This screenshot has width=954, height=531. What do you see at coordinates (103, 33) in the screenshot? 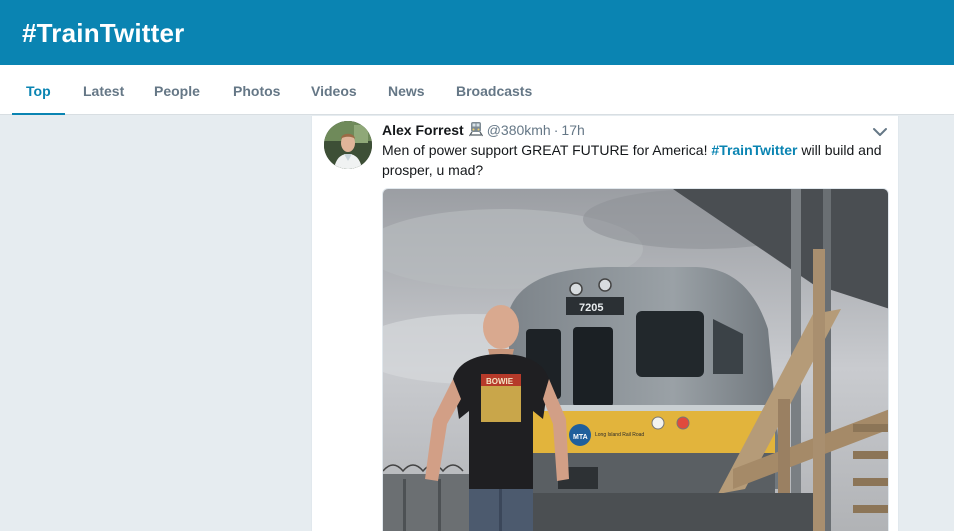
I see `page-title: #TrainTwitter` at bounding box center [103, 33].